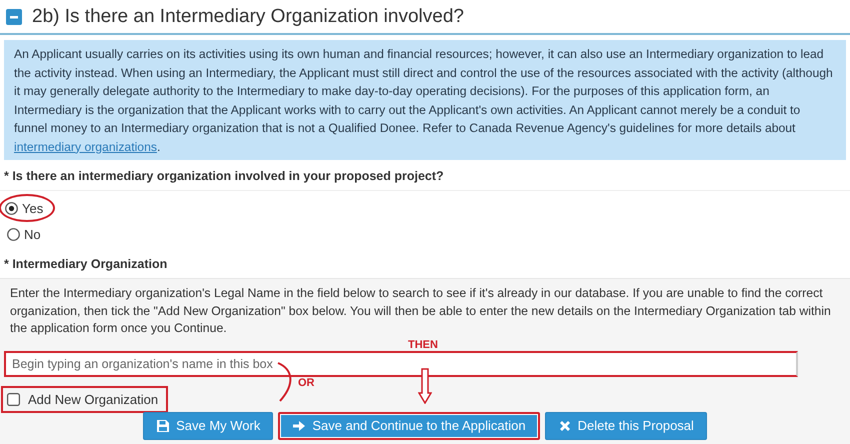 Image resolution: width=850 pixels, height=444 pixels. I want to click on action-button: Save My Work, so click(208, 426).